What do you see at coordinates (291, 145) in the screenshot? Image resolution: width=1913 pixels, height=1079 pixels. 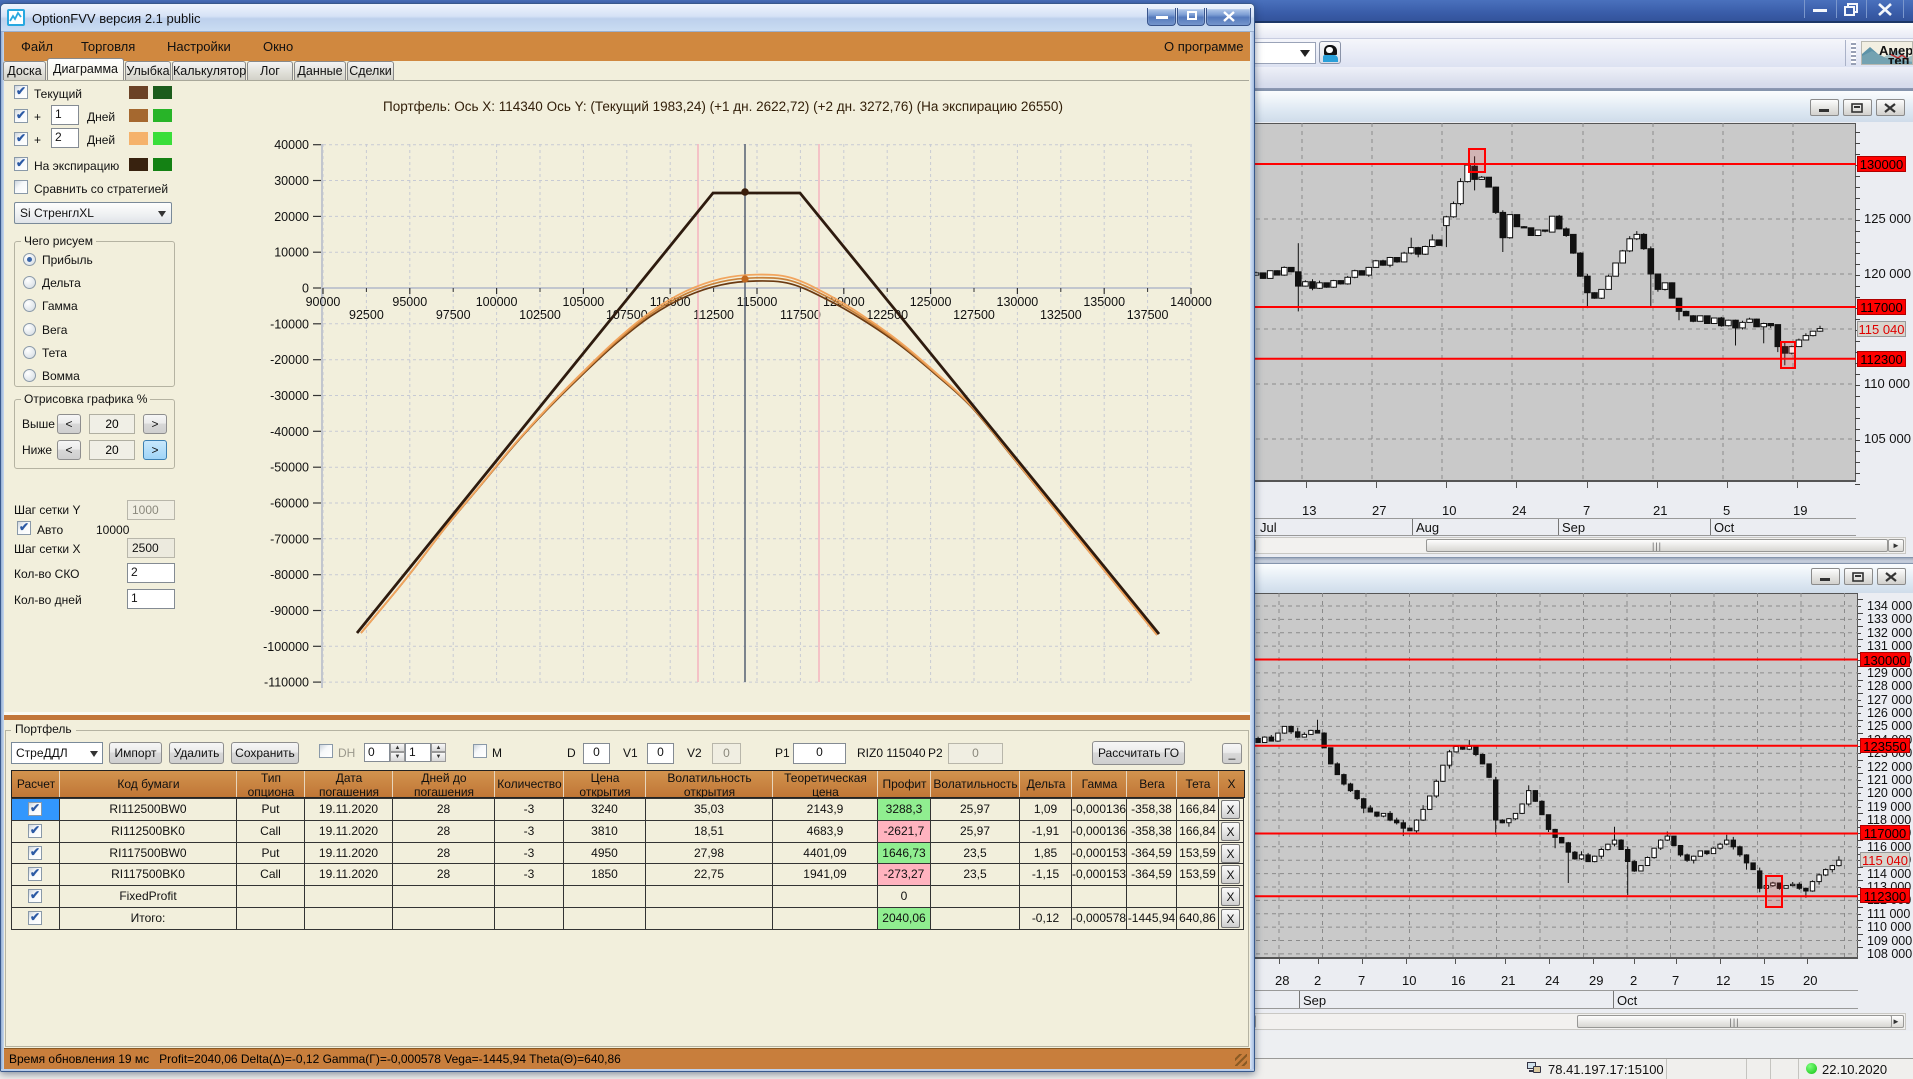 I see `svg-text: 40000` at bounding box center [291, 145].